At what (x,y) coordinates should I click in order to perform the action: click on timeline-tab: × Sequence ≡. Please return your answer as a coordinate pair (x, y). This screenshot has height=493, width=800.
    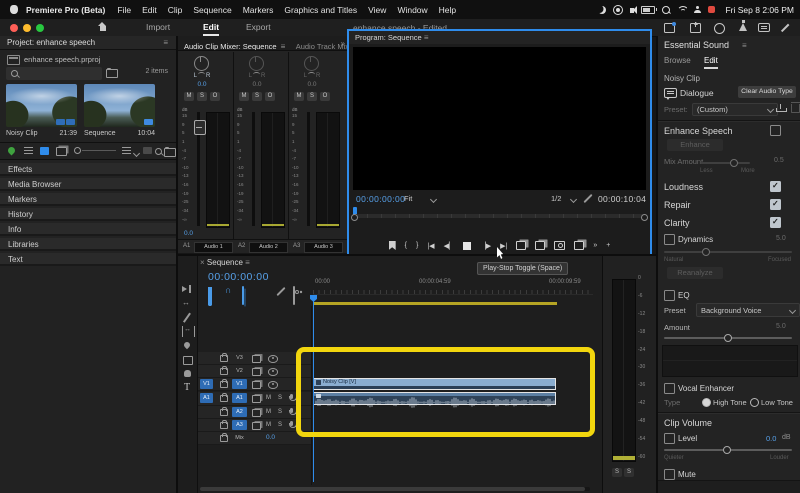
    Looking at the image, I should click on (225, 262).